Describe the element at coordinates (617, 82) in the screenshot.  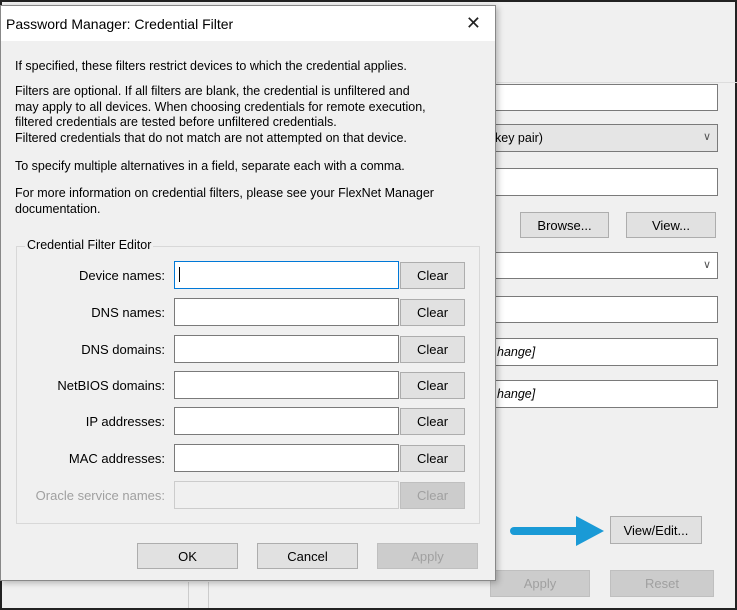
I see `separator` at that location.